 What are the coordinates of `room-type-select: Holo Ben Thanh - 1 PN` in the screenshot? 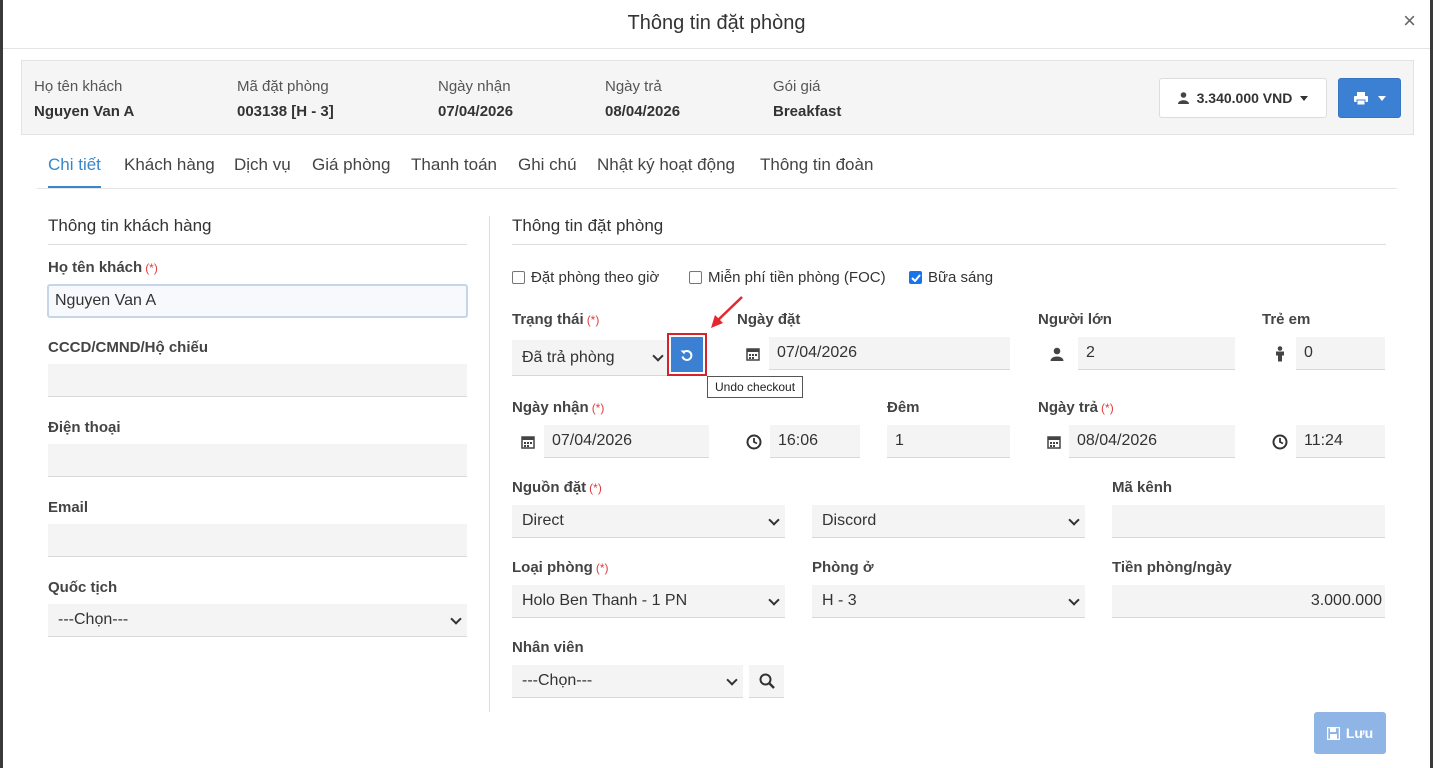 It's located at (648, 601).